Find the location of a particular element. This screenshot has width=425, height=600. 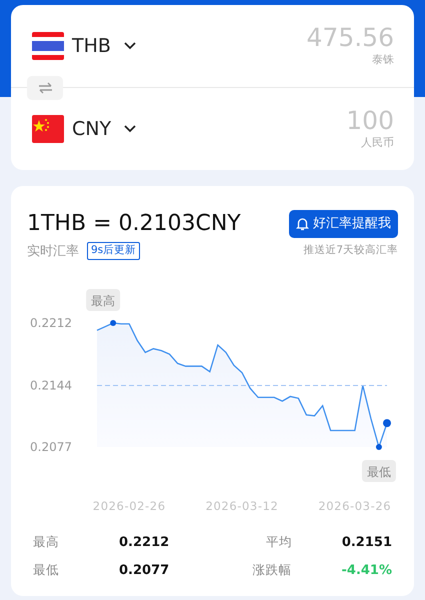

low-label: 最低 is located at coordinates (379, 471).